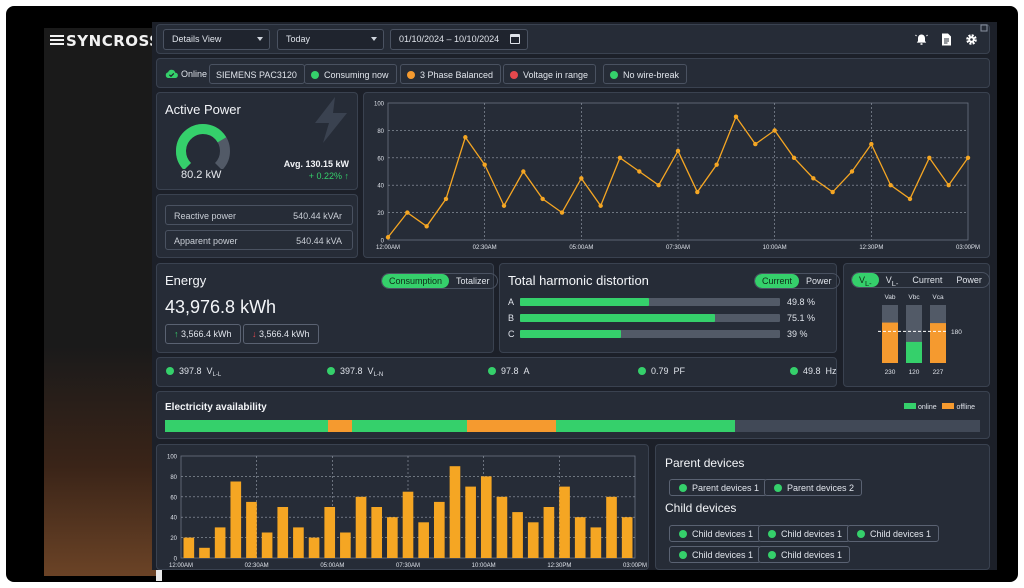  I want to click on thd-tab-switch: Current Power, so click(797, 281).